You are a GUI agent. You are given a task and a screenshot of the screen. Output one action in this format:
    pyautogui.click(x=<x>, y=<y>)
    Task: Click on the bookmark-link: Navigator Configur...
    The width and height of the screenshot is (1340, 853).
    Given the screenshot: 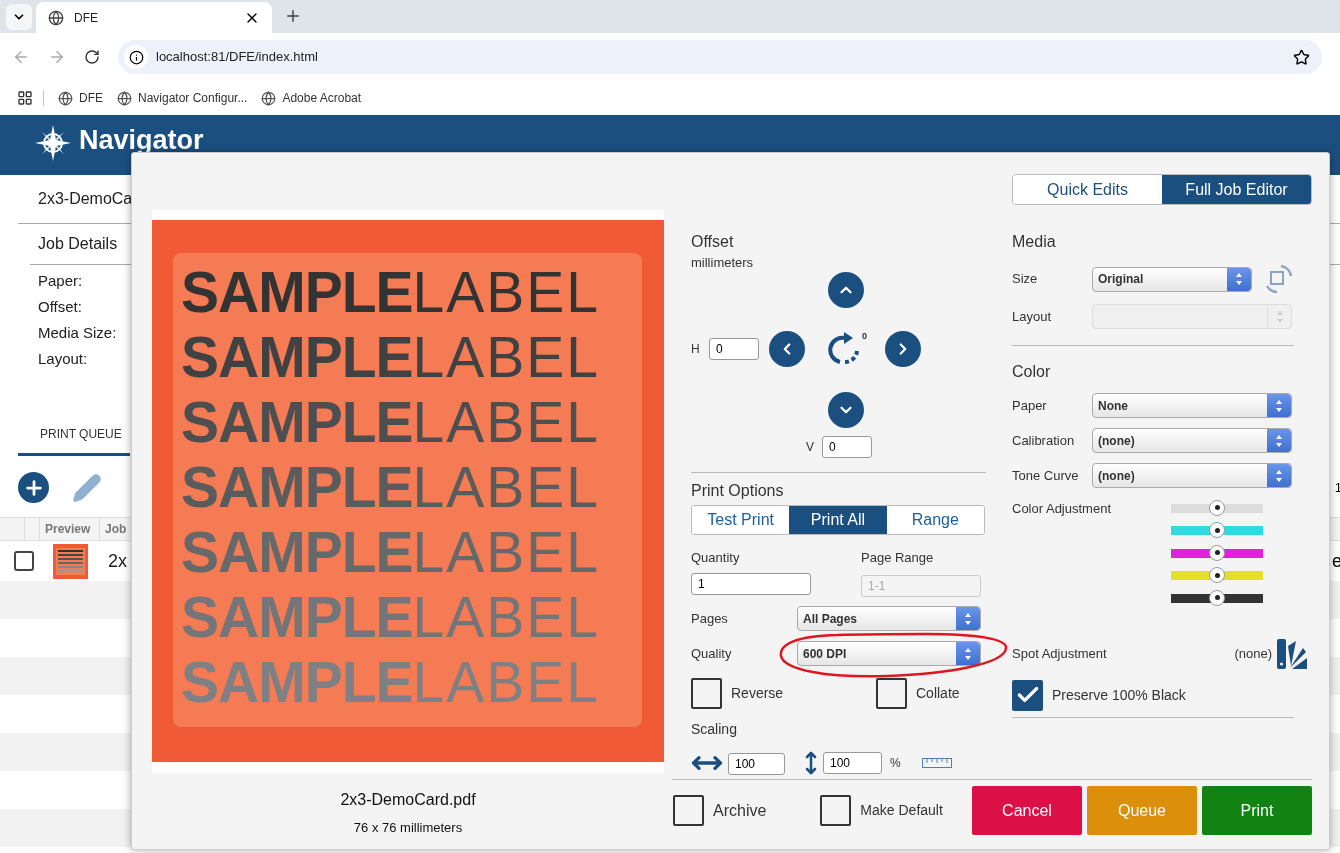 What is the action you would take?
    pyautogui.click(x=193, y=98)
    